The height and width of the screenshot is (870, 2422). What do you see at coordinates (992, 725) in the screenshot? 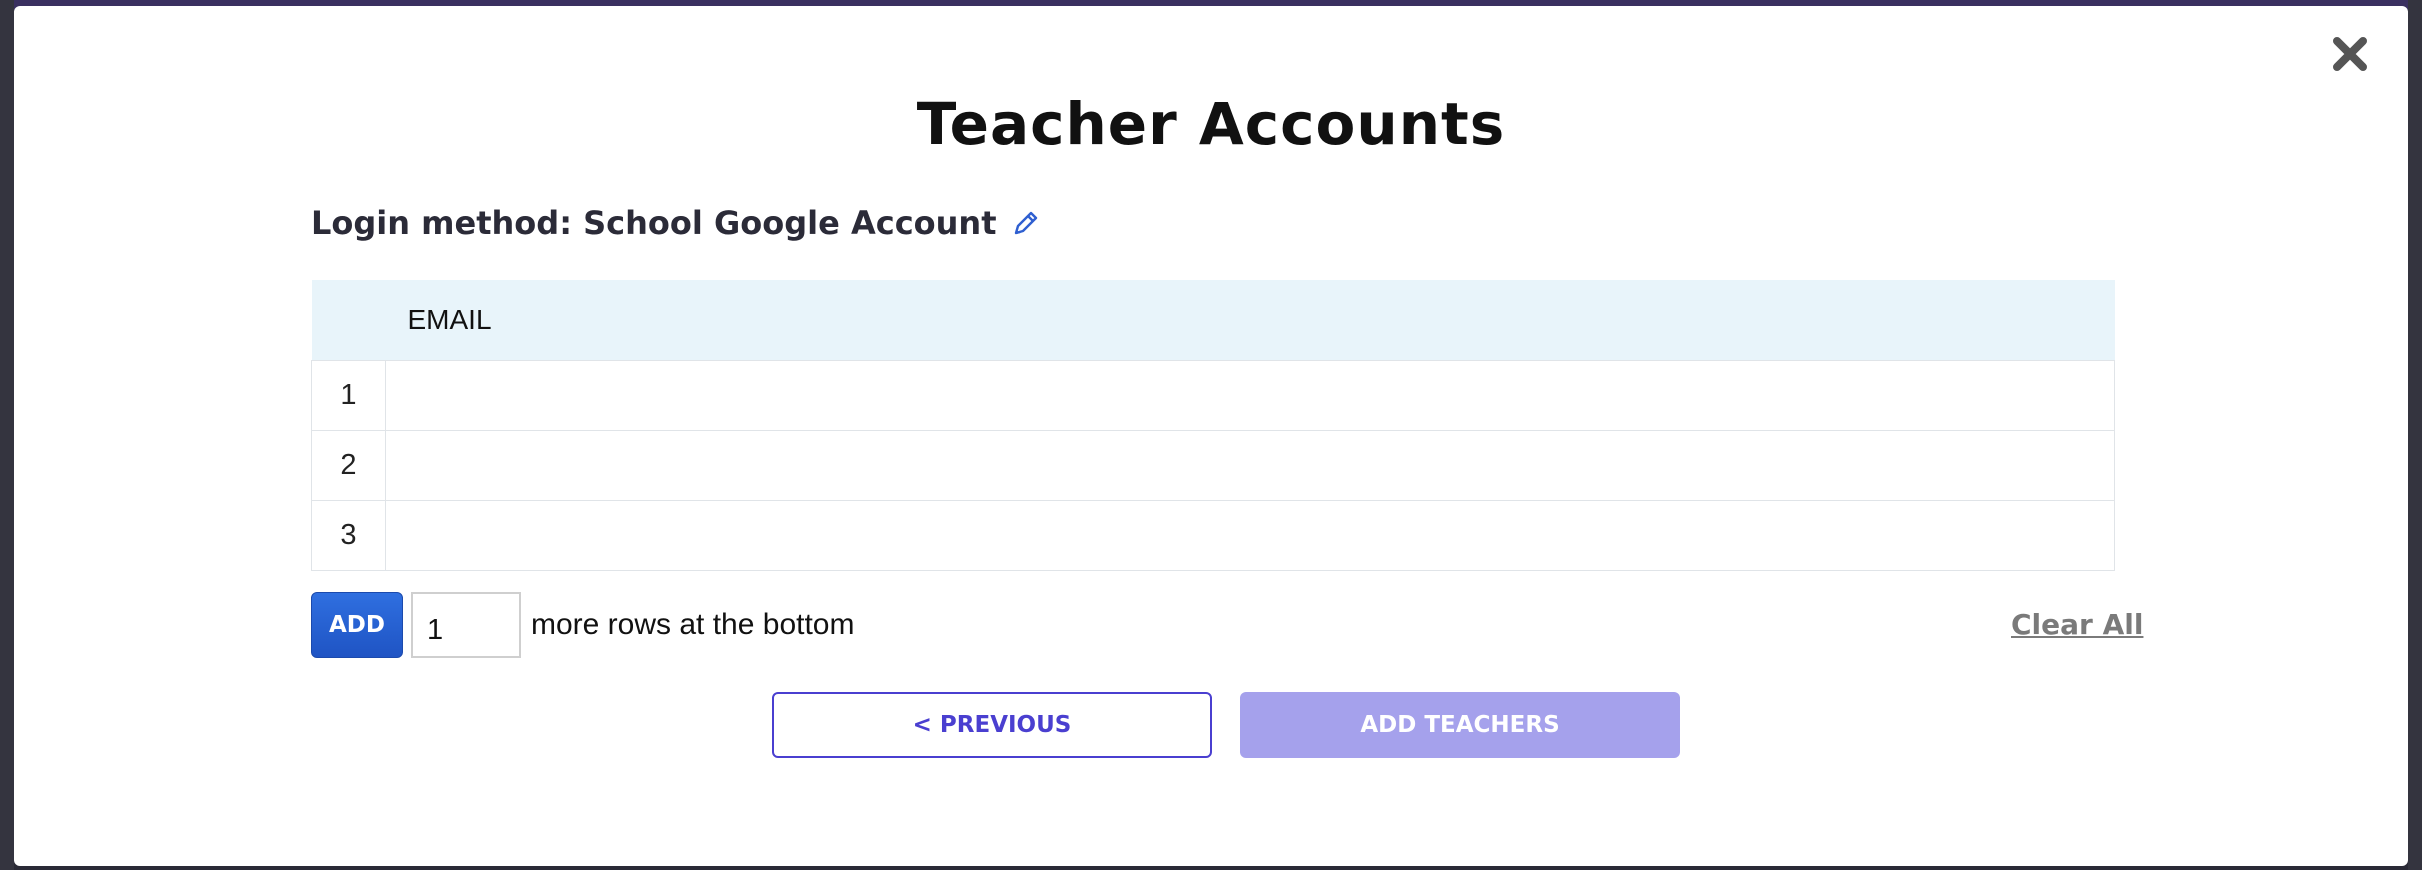
I see `previous-button: < PREVIOUS` at bounding box center [992, 725].